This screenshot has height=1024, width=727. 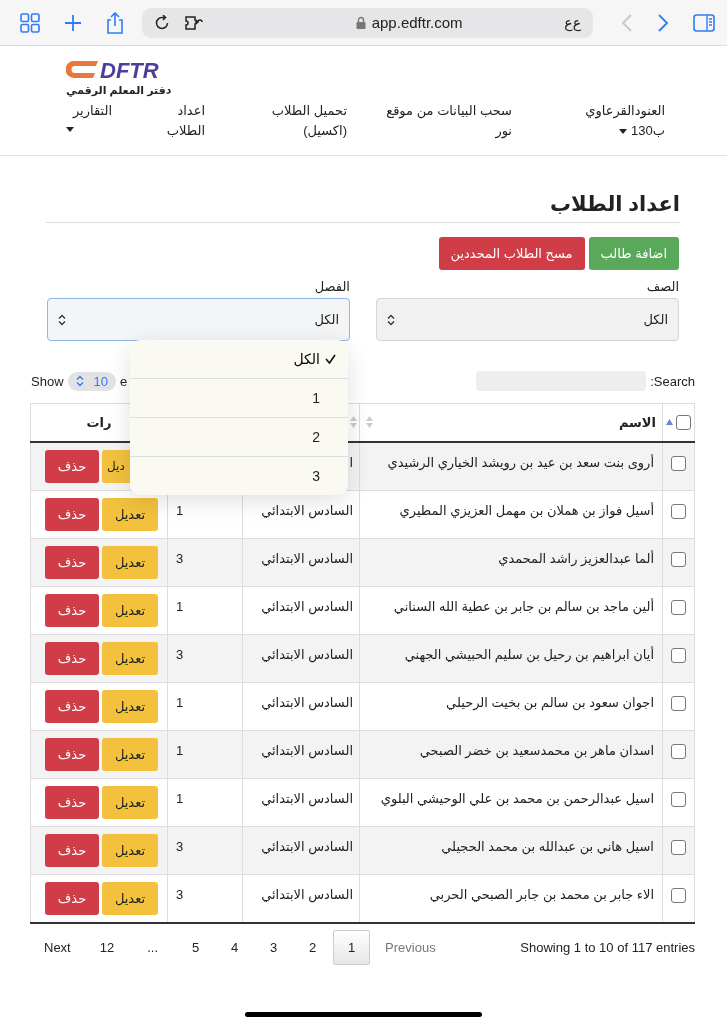 What do you see at coordinates (511, 706) in the screenshot?
I see `table-cell: اجوان سعود بن سالم بن بخيت الرحيلي` at bounding box center [511, 706].